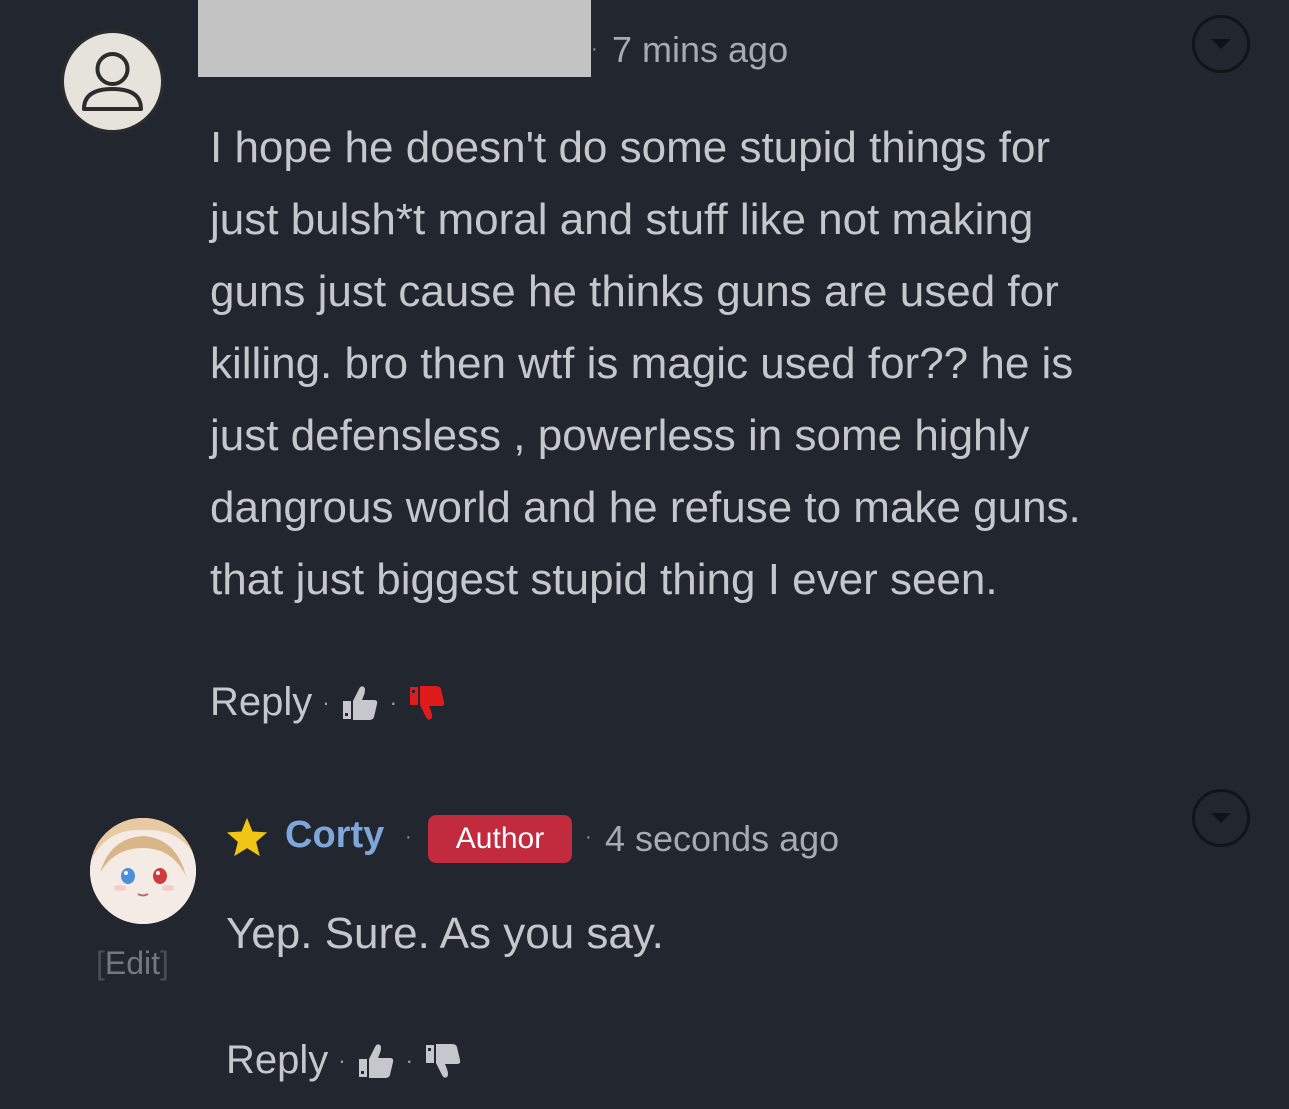 Image resolution: width=1289 pixels, height=1109 pixels. I want to click on reply-timestamp: 4 seconds ago, so click(722, 839).